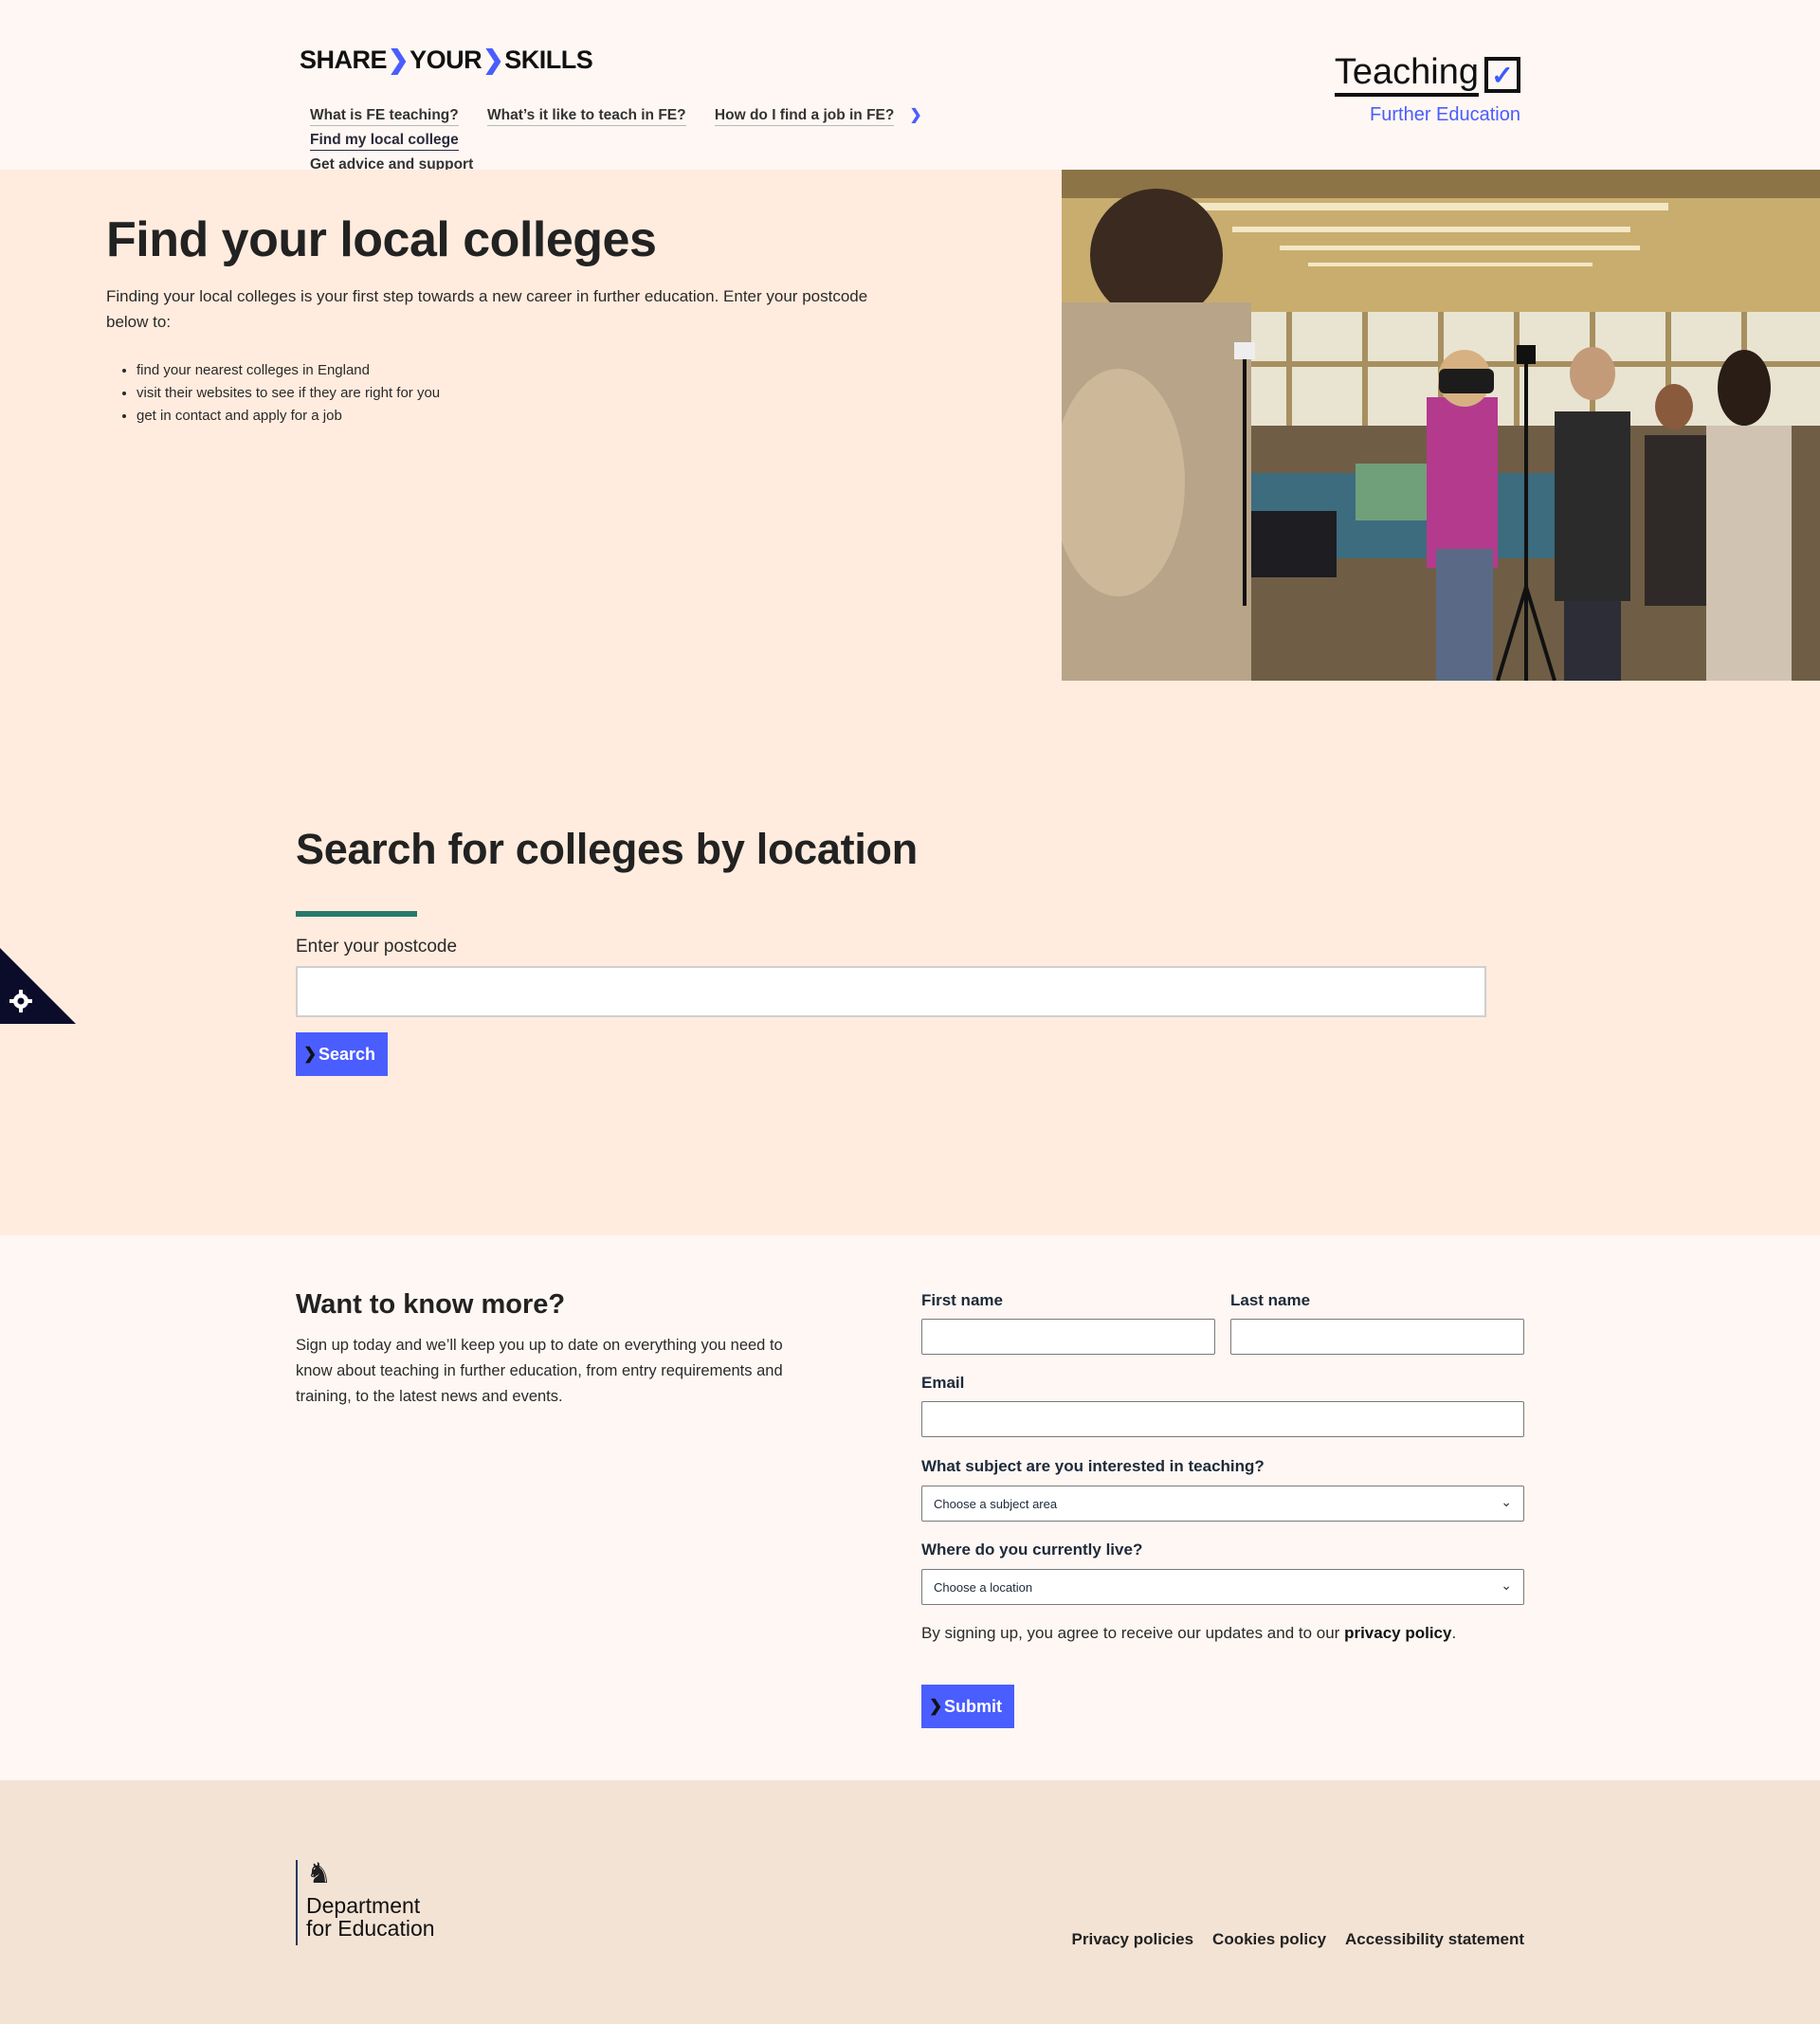  I want to click on list-item: get in contact and apply for a job, so click(288, 416).